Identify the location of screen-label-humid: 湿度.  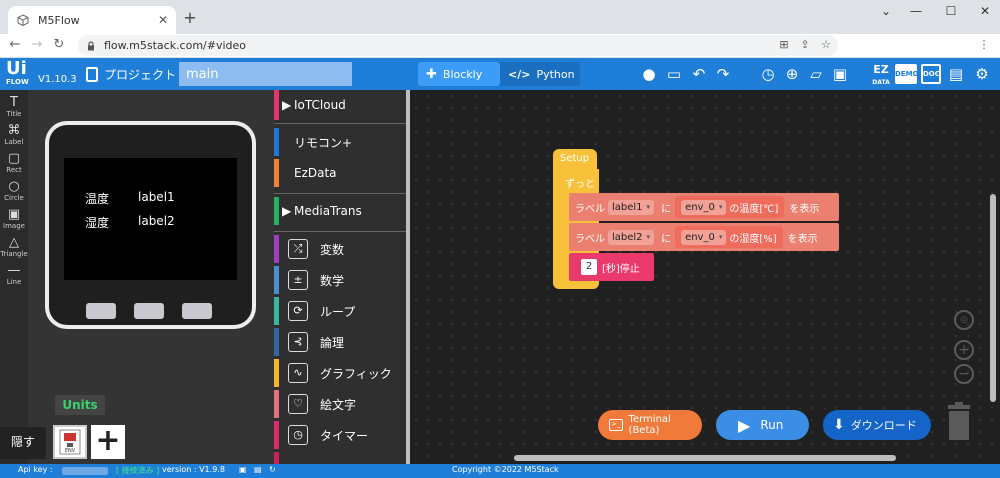
(97, 222).